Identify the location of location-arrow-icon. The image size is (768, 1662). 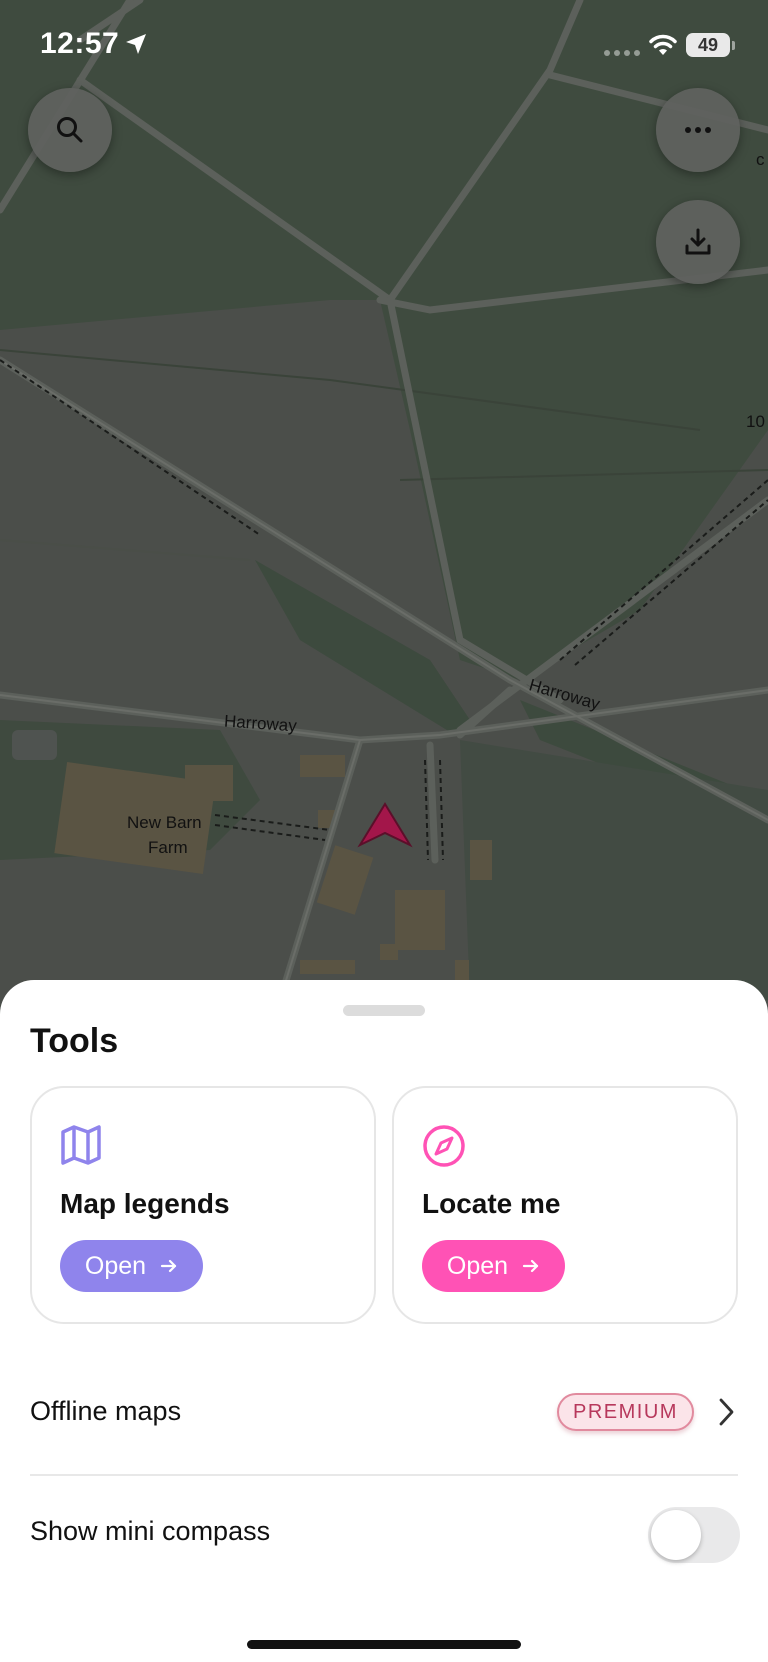
(136, 44).